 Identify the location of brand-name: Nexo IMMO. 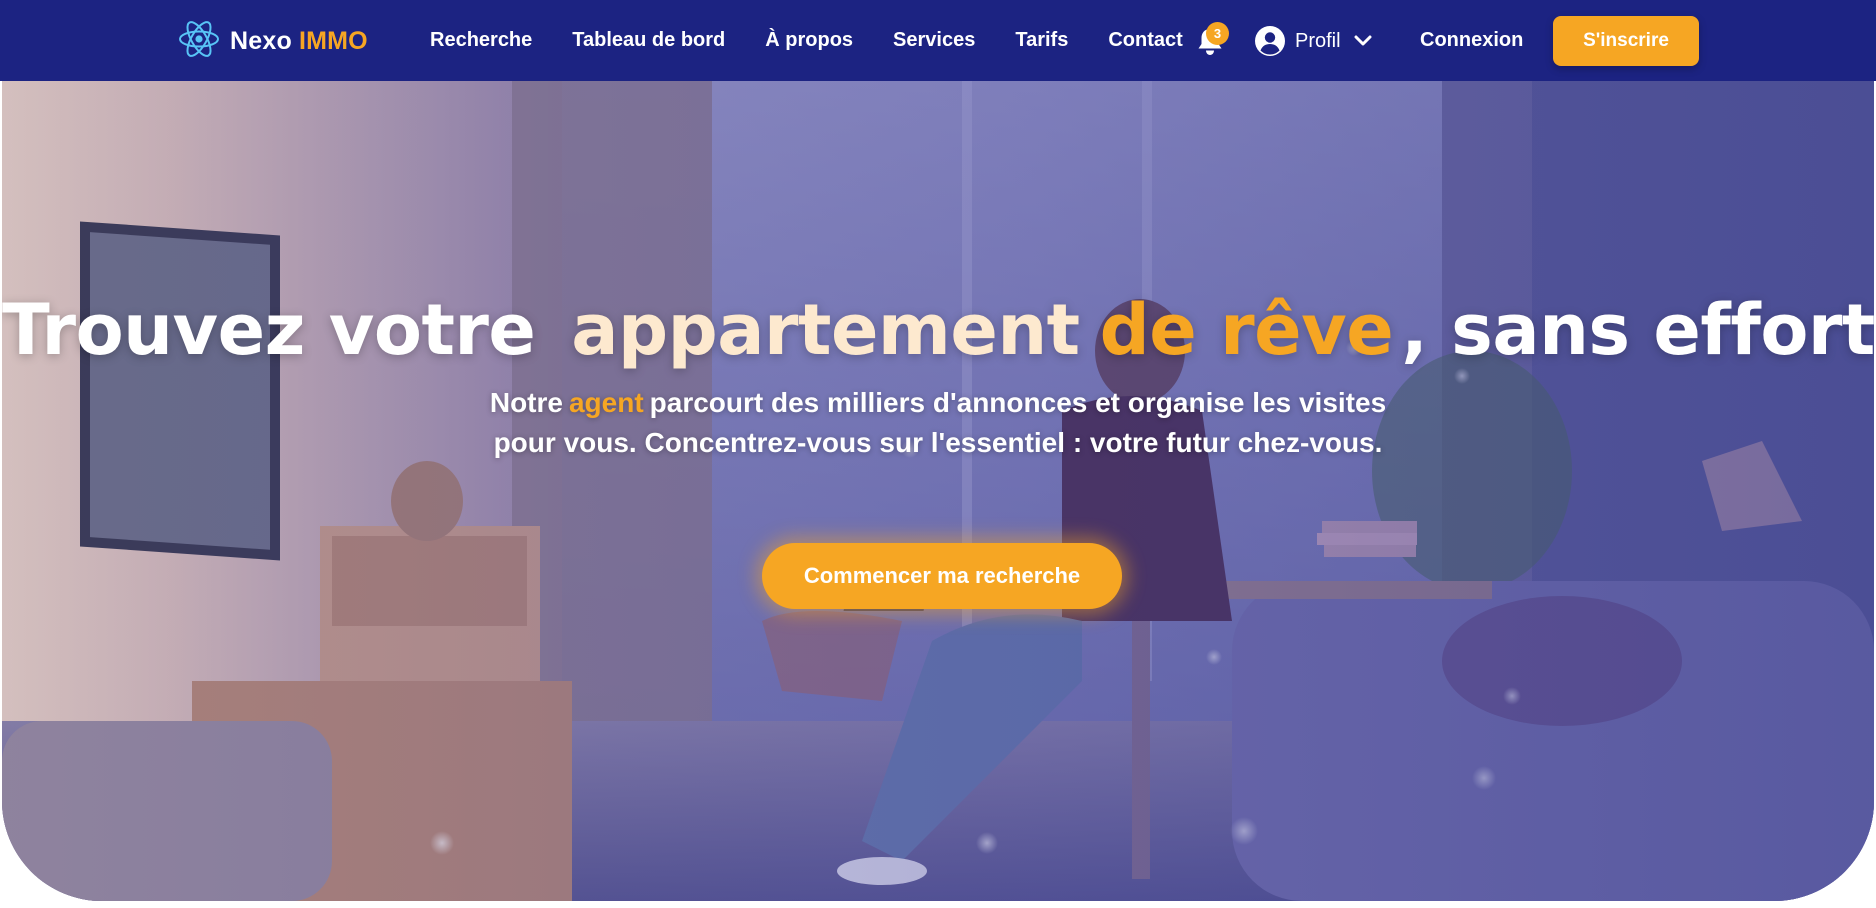
(299, 41).